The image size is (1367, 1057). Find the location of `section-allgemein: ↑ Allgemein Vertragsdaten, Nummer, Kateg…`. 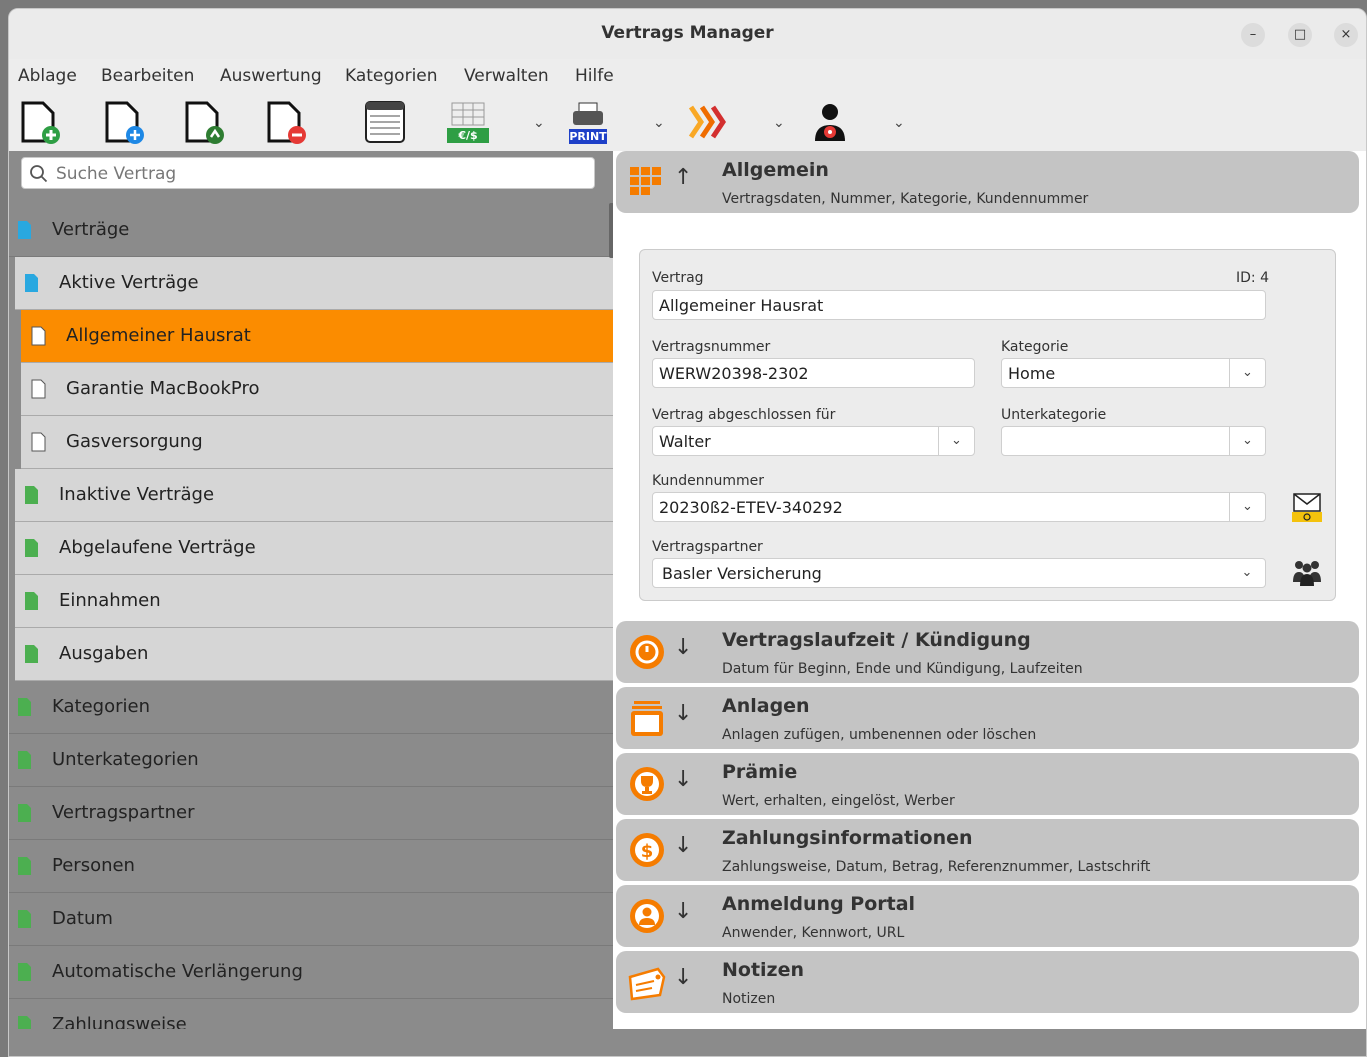

section-allgemein: ↑ Allgemein Vertragsdaten, Nummer, Kateg… is located at coordinates (987, 182).